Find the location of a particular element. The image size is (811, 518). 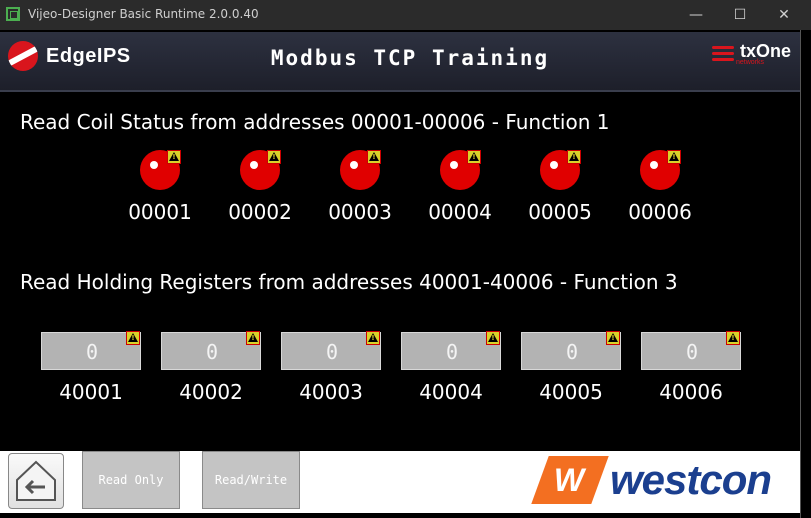

westcon-logo: W westcon is located at coordinates (651, 480).